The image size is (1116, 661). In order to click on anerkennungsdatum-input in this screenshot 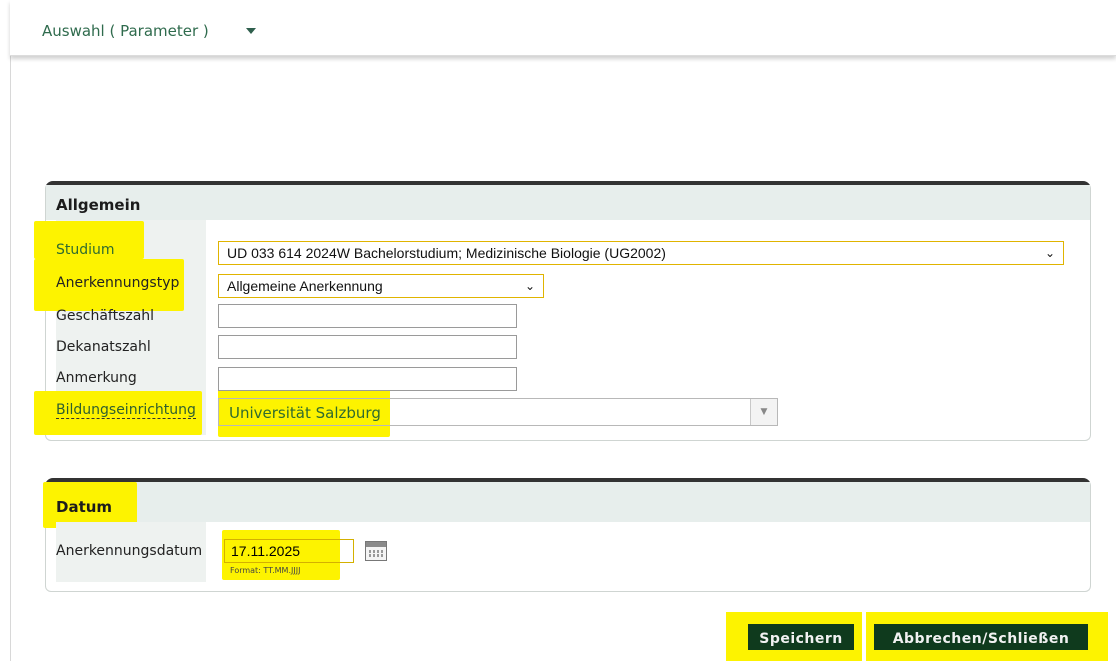, I will do `click(289, 551)`.